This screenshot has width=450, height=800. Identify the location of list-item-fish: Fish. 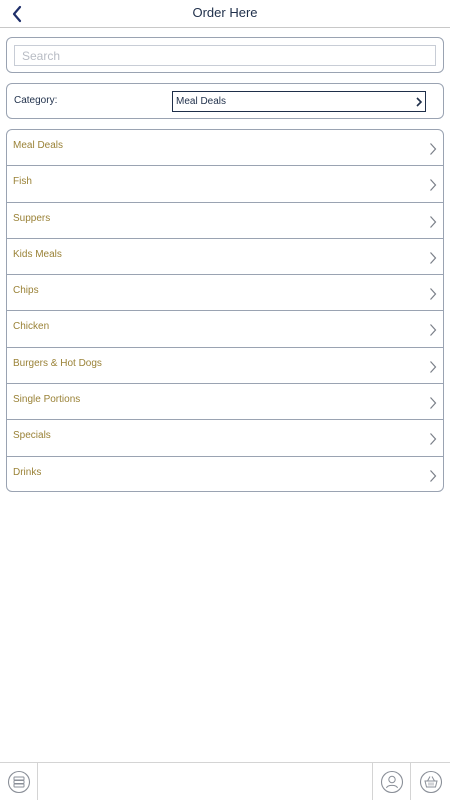
(225, 184).